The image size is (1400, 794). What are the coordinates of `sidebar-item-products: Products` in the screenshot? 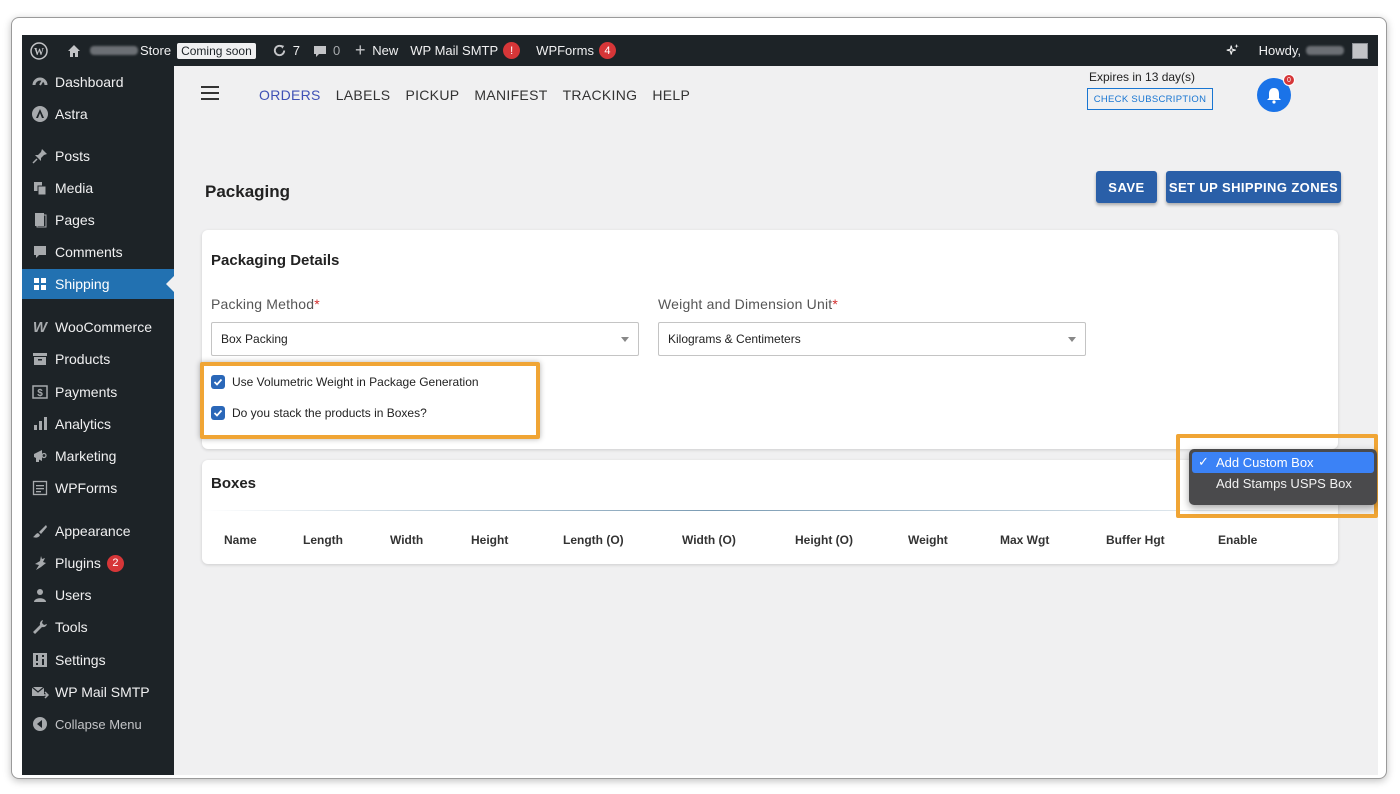 It's located at (98, 359).